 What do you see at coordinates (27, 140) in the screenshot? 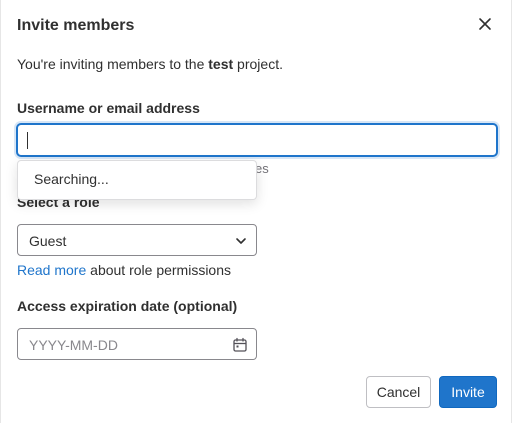
I see `text-caret` at bounding box center [27, 140].